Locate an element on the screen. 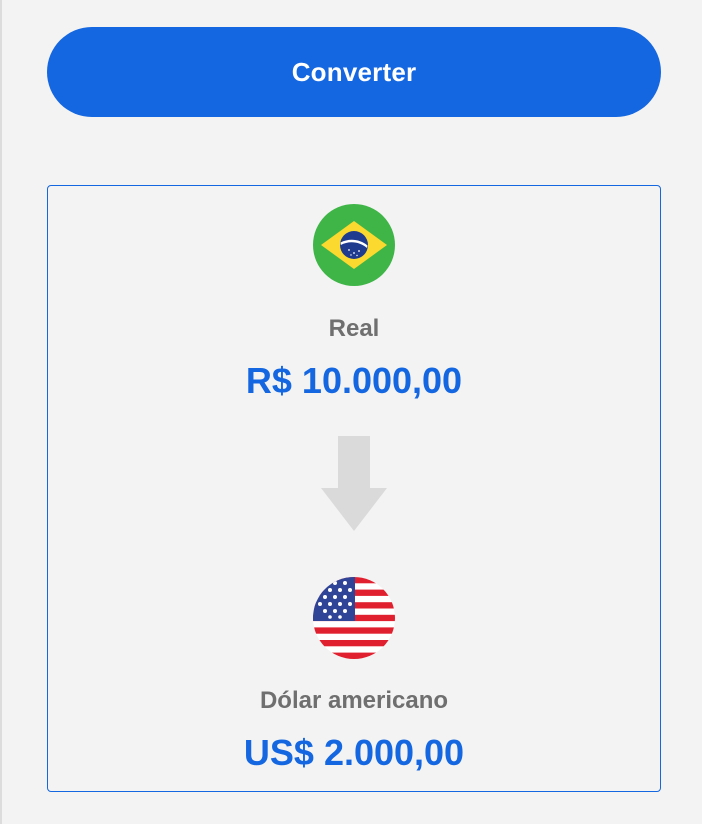 This screenshot has height=824, width=702. from-currency-name: Real is located at coordinates (354, 328).